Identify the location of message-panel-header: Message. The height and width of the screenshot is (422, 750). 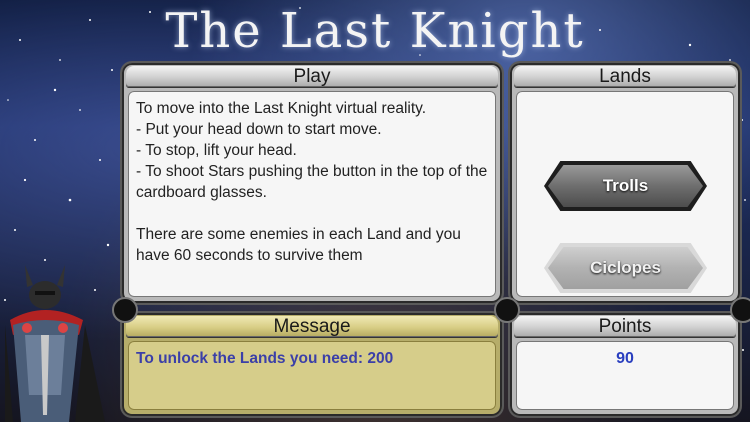
(312, 326).